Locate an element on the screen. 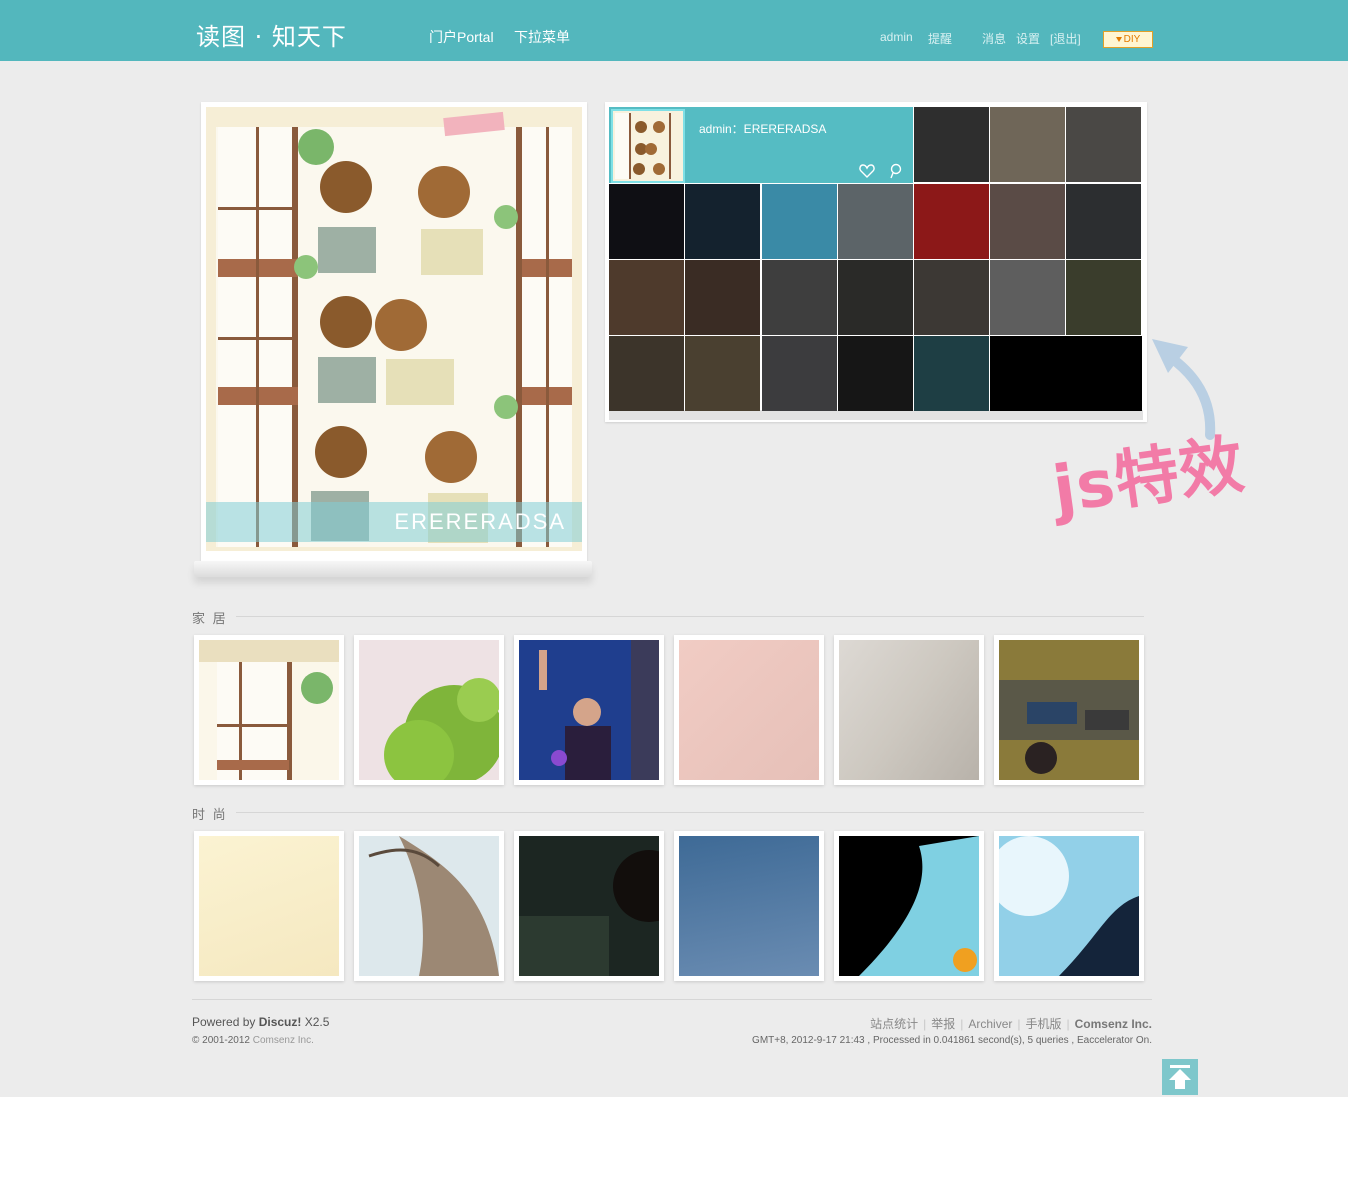  site-logo: 读图 · 知天下 is located at coordinates (271, 34).